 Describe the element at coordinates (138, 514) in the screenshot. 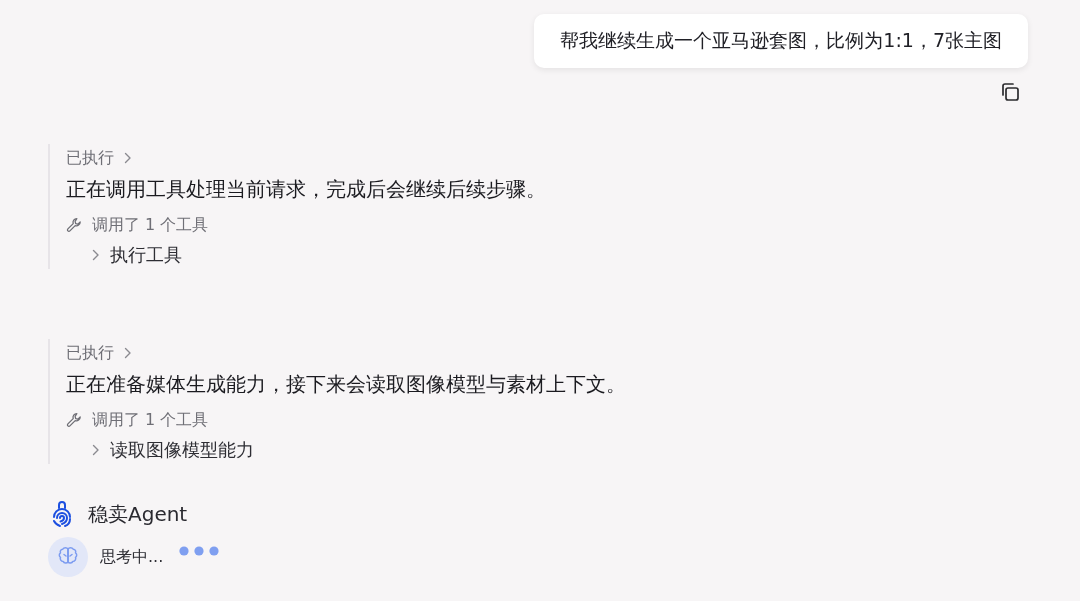

I see `agent-name: 稳卖Agent` at that location.